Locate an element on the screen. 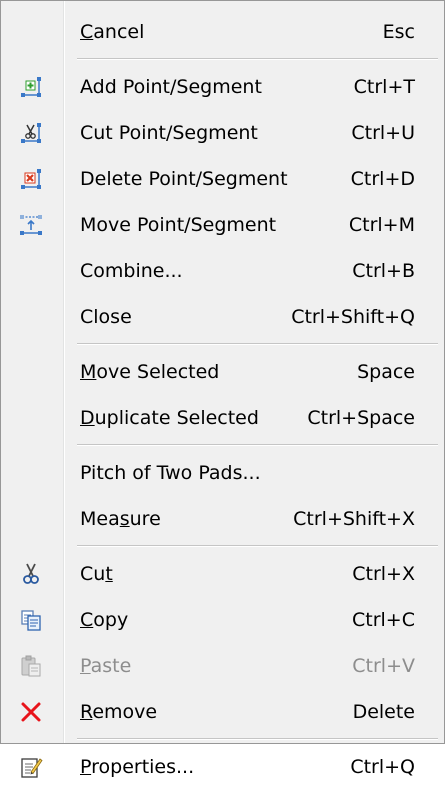  menu-item-duplicate-selected: Duplicate Selected Ctrl+Space is located at coordinates (222, 418).